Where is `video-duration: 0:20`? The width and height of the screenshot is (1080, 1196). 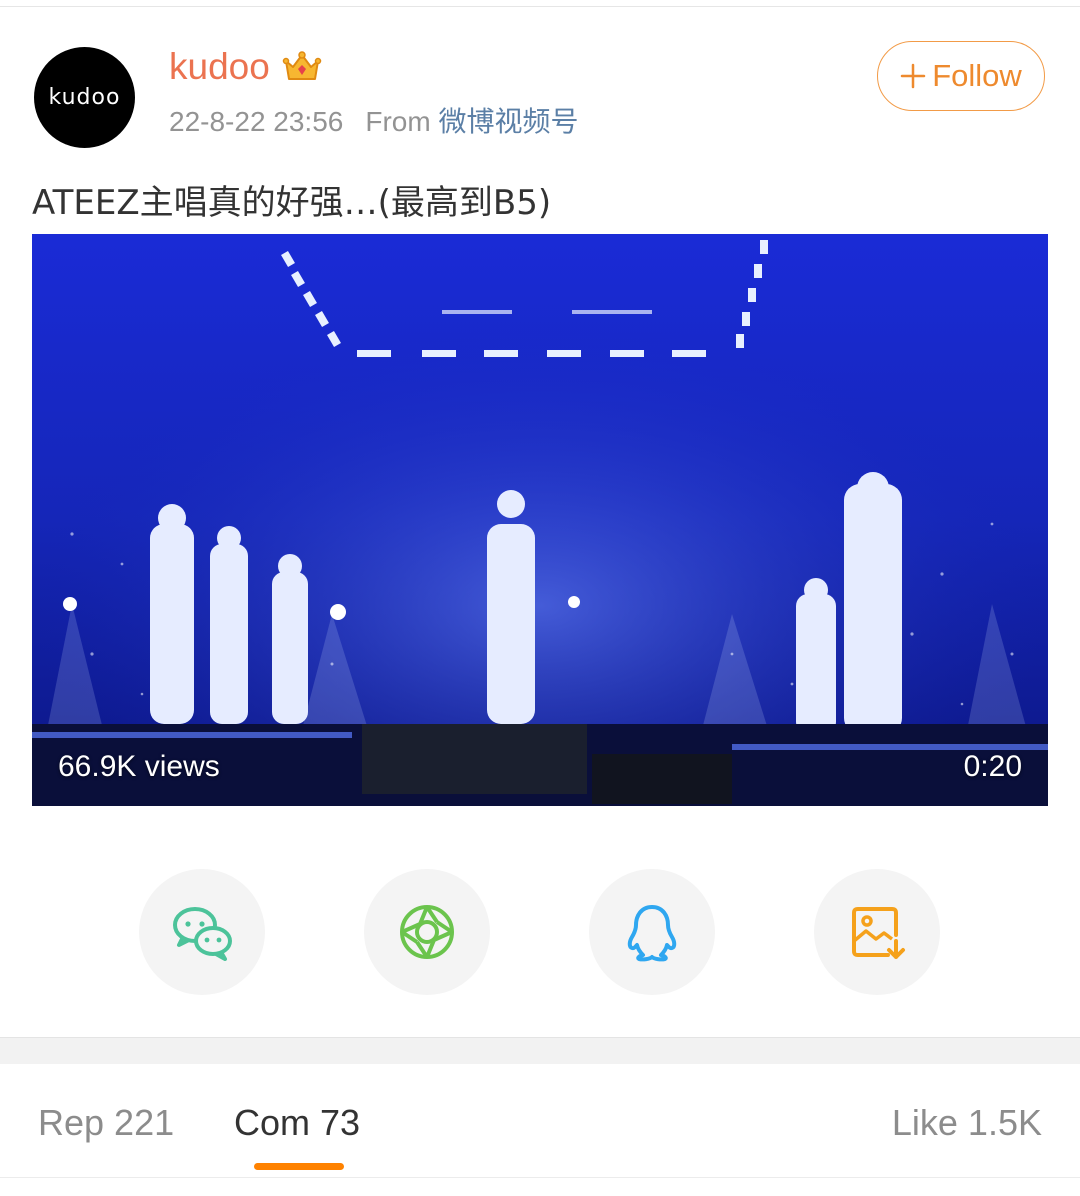
video-duration: 0:20 is located at coordinates (992, 766).